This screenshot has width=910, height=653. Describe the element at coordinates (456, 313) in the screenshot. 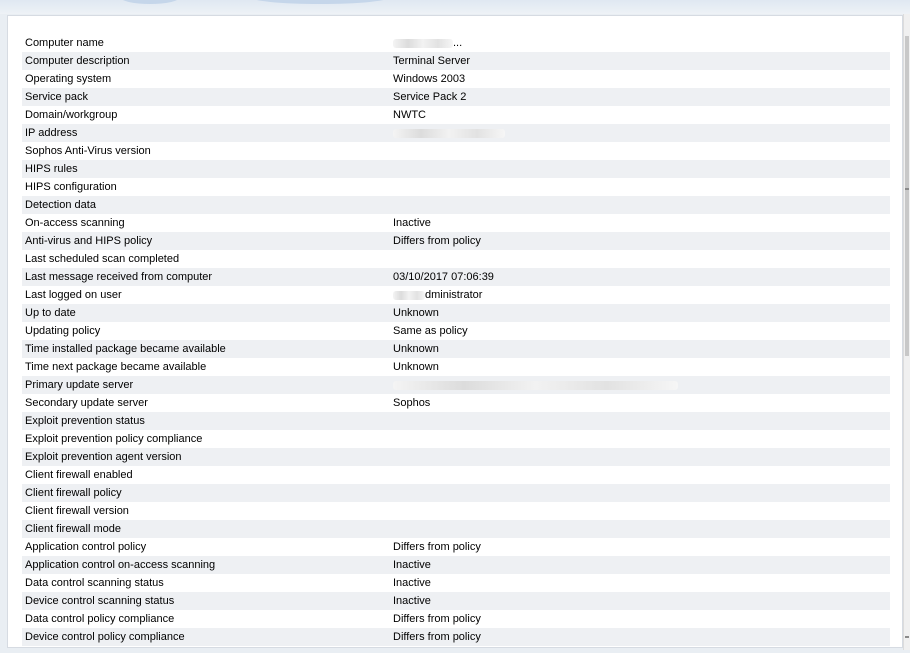

I see `table-row: Up to date Unknown` at that location.